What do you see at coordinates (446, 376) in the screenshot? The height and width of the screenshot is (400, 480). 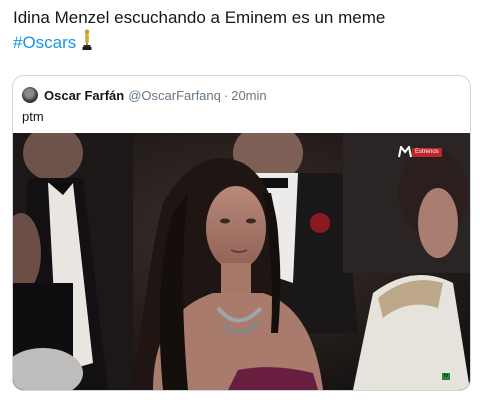 I see `cc-icon: tv` at bounding box center [446, 376].